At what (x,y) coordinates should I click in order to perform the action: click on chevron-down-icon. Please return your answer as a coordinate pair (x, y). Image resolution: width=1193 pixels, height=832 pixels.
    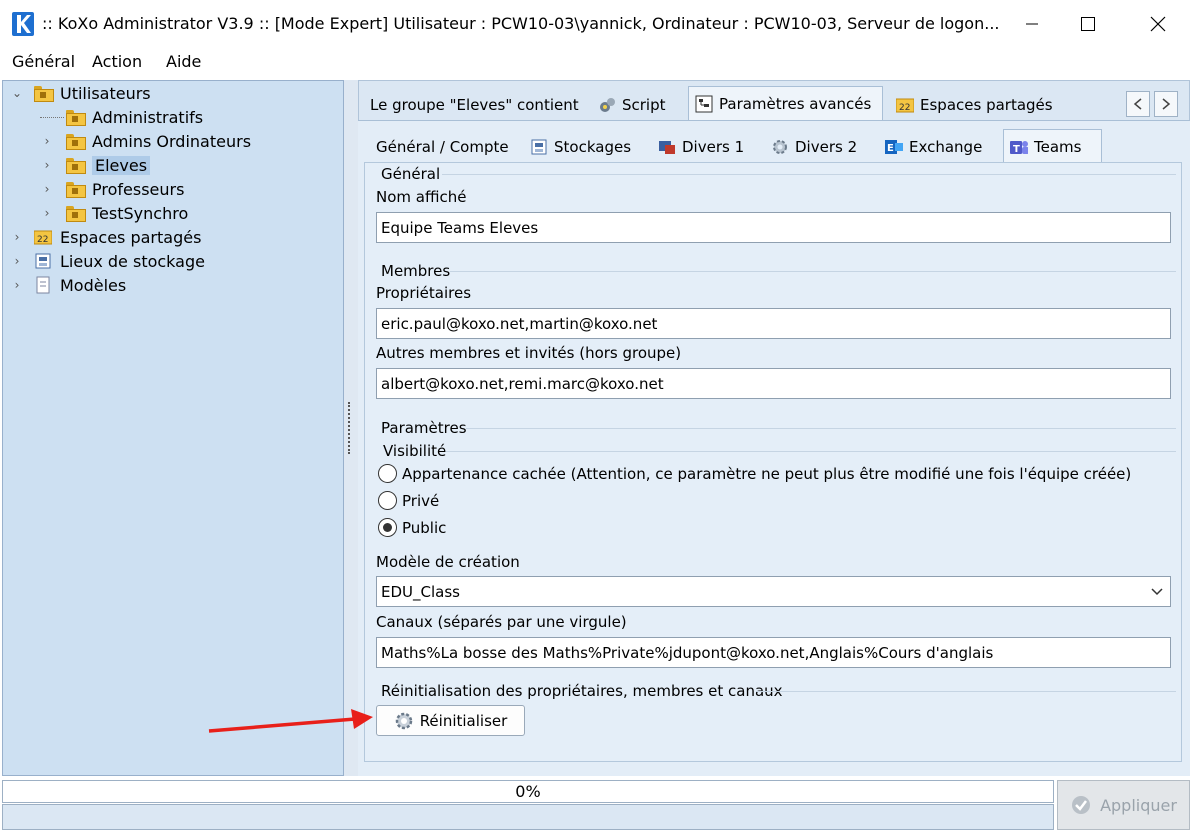
    Looking at the image, I should click on (1157, 592).